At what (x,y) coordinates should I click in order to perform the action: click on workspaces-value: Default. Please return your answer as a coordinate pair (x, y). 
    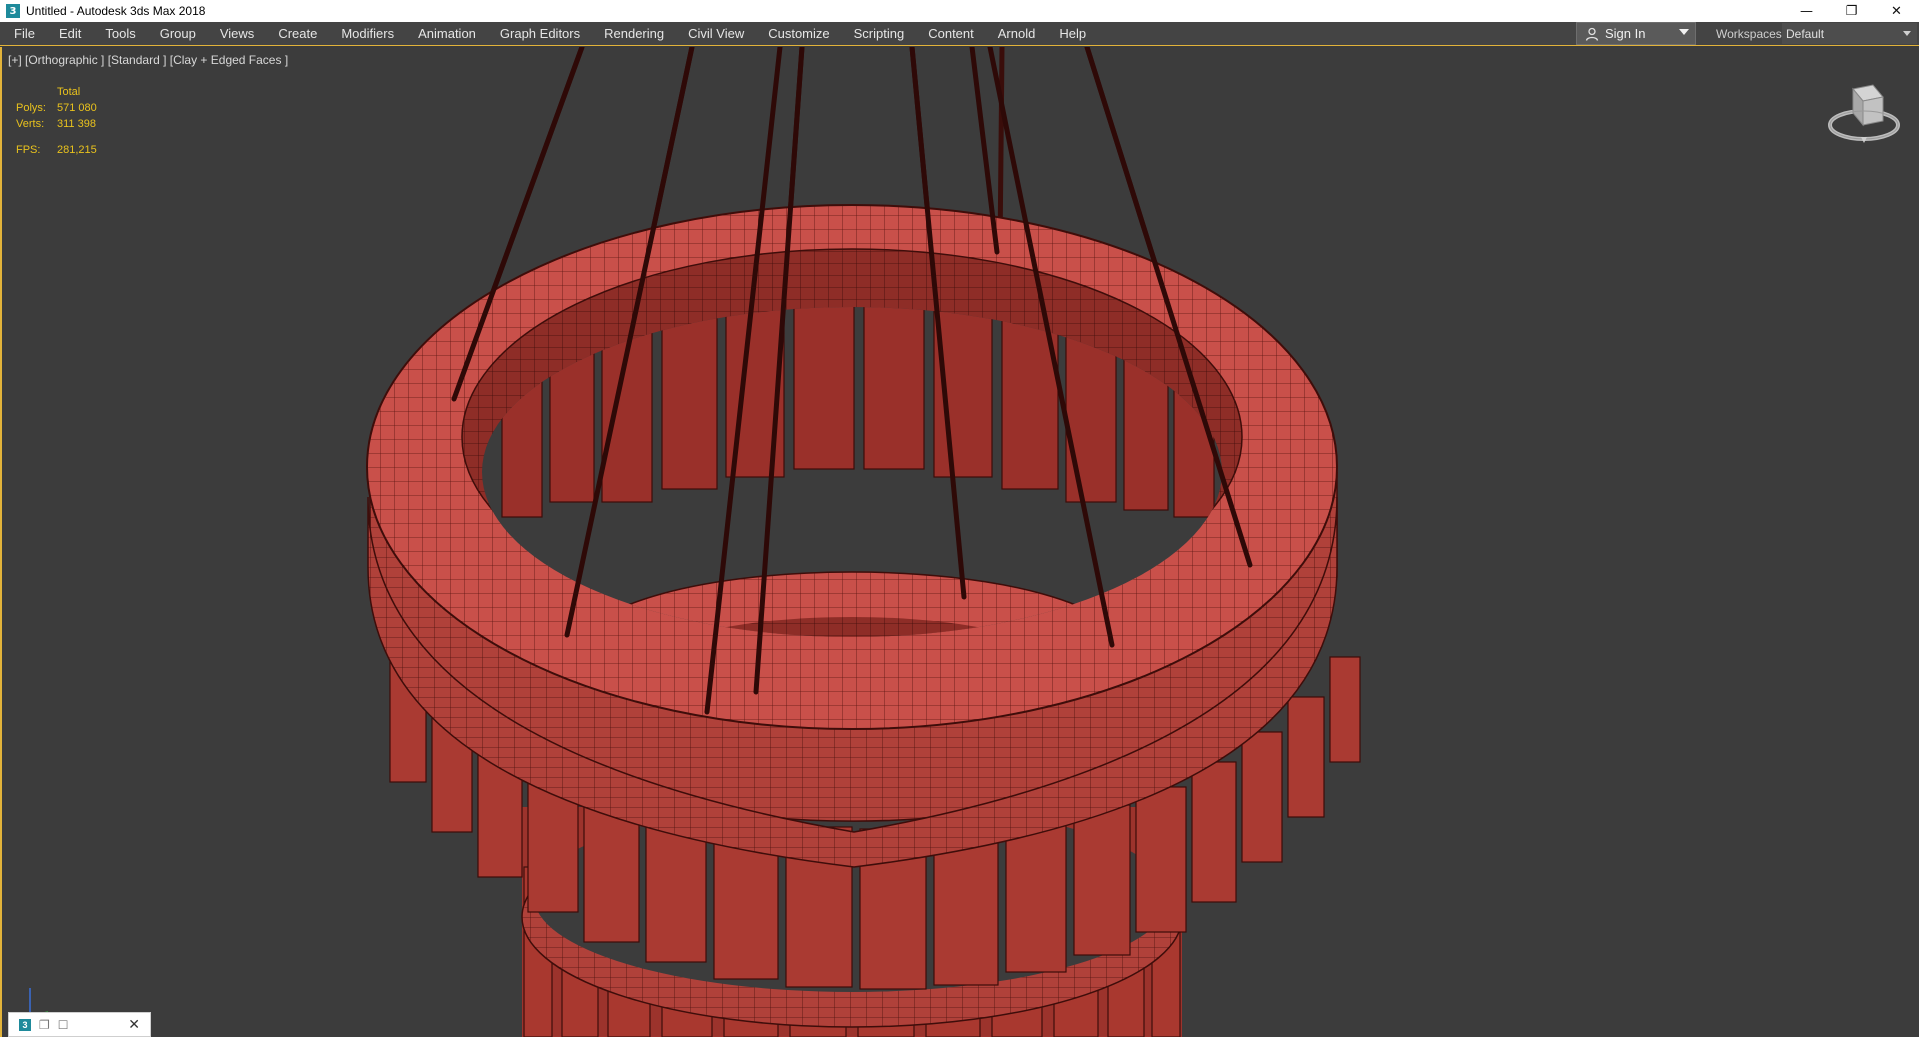
    Looking at the image, I should click on (1805, 33).